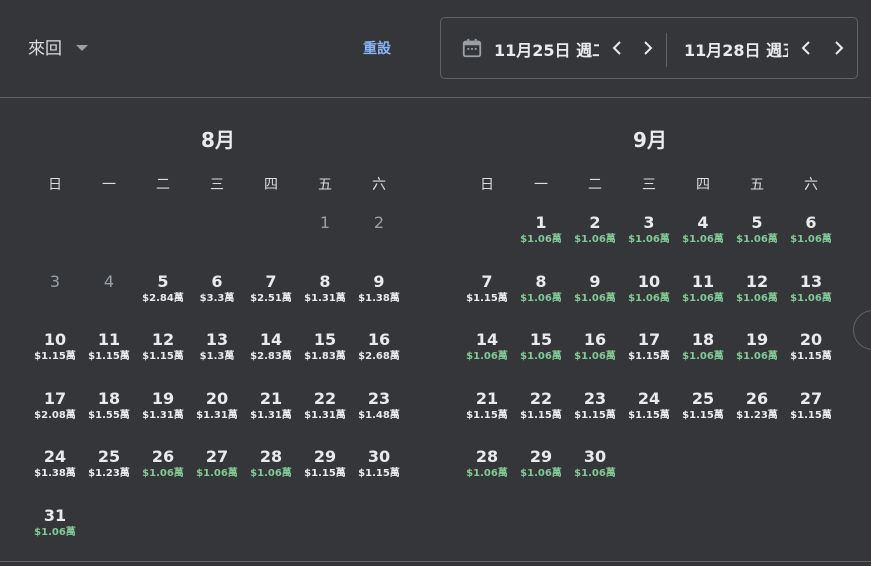  What do you see at coordinates (55, 515) in the screenshot?
I see `day-number: 31` at bounding box center [55, 515].